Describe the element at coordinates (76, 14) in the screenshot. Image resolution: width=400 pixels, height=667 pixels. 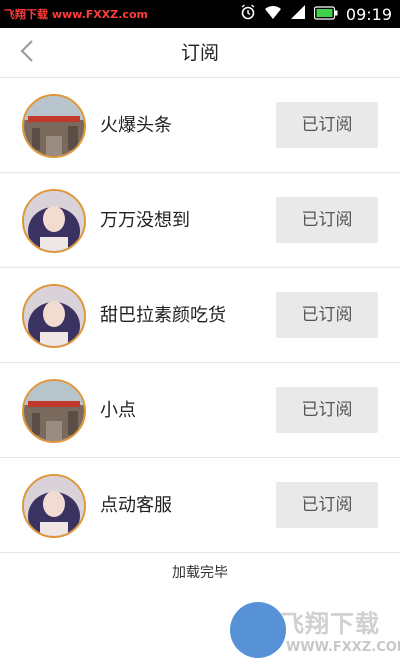
I see `status-watermark-text: 飞翔下载 www.FXXZ.com` at that location.